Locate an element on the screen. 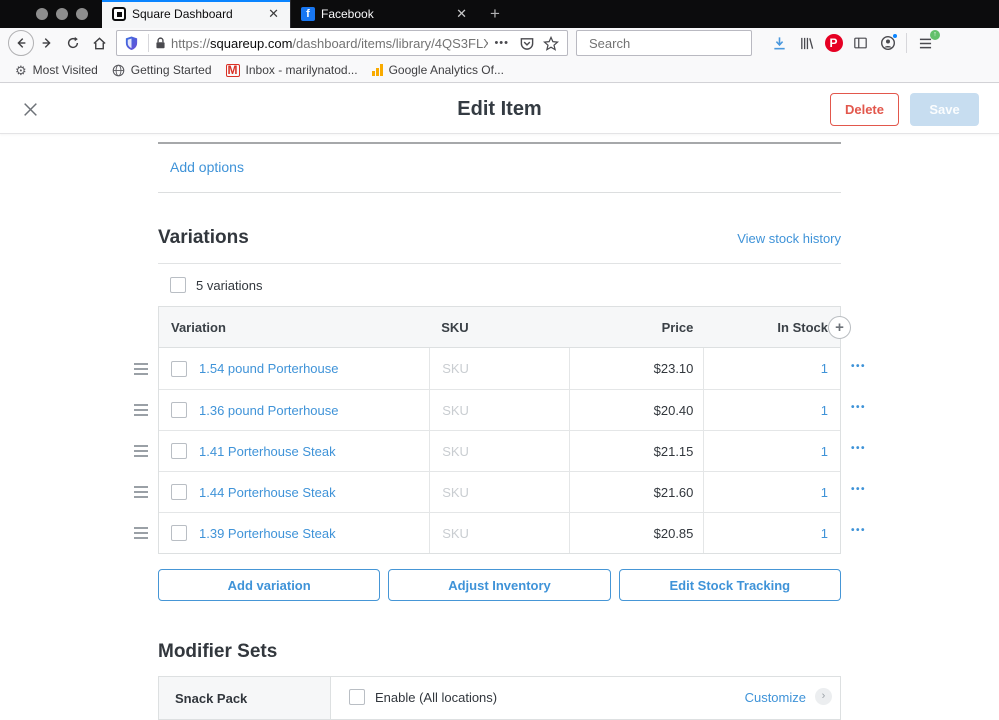 This screenshot has width=999, height=720. search-bar is located at coordinates (670, 43).